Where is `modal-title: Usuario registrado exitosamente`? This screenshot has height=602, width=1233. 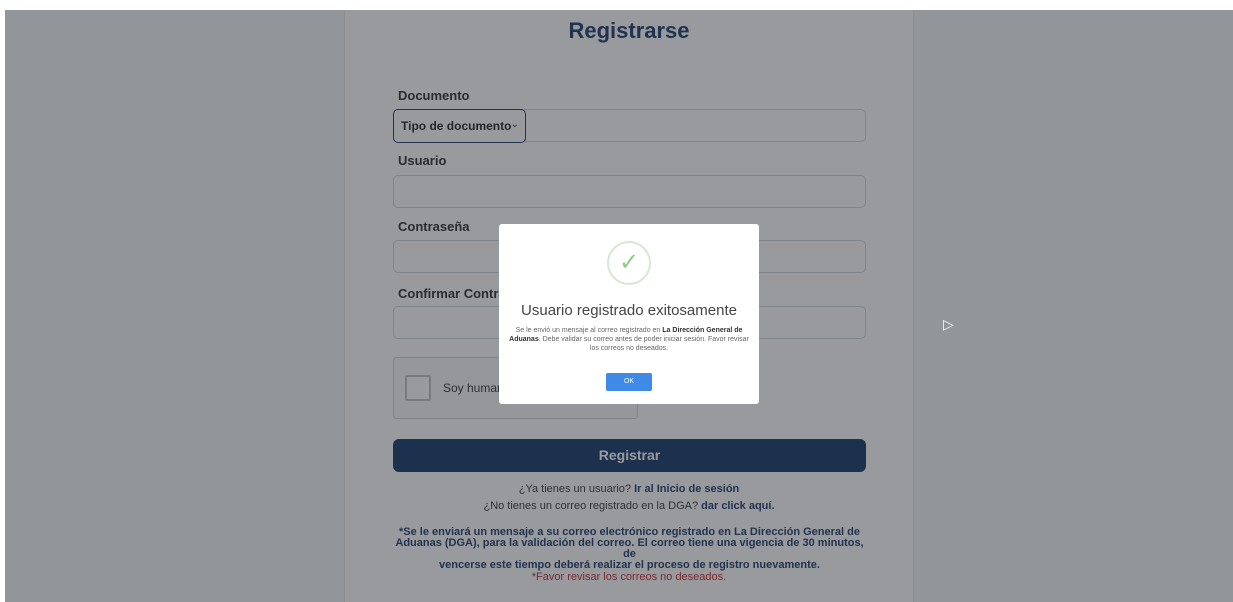 modal-title: Usuario registrado exitosamente is located at coordinates (629, 310).